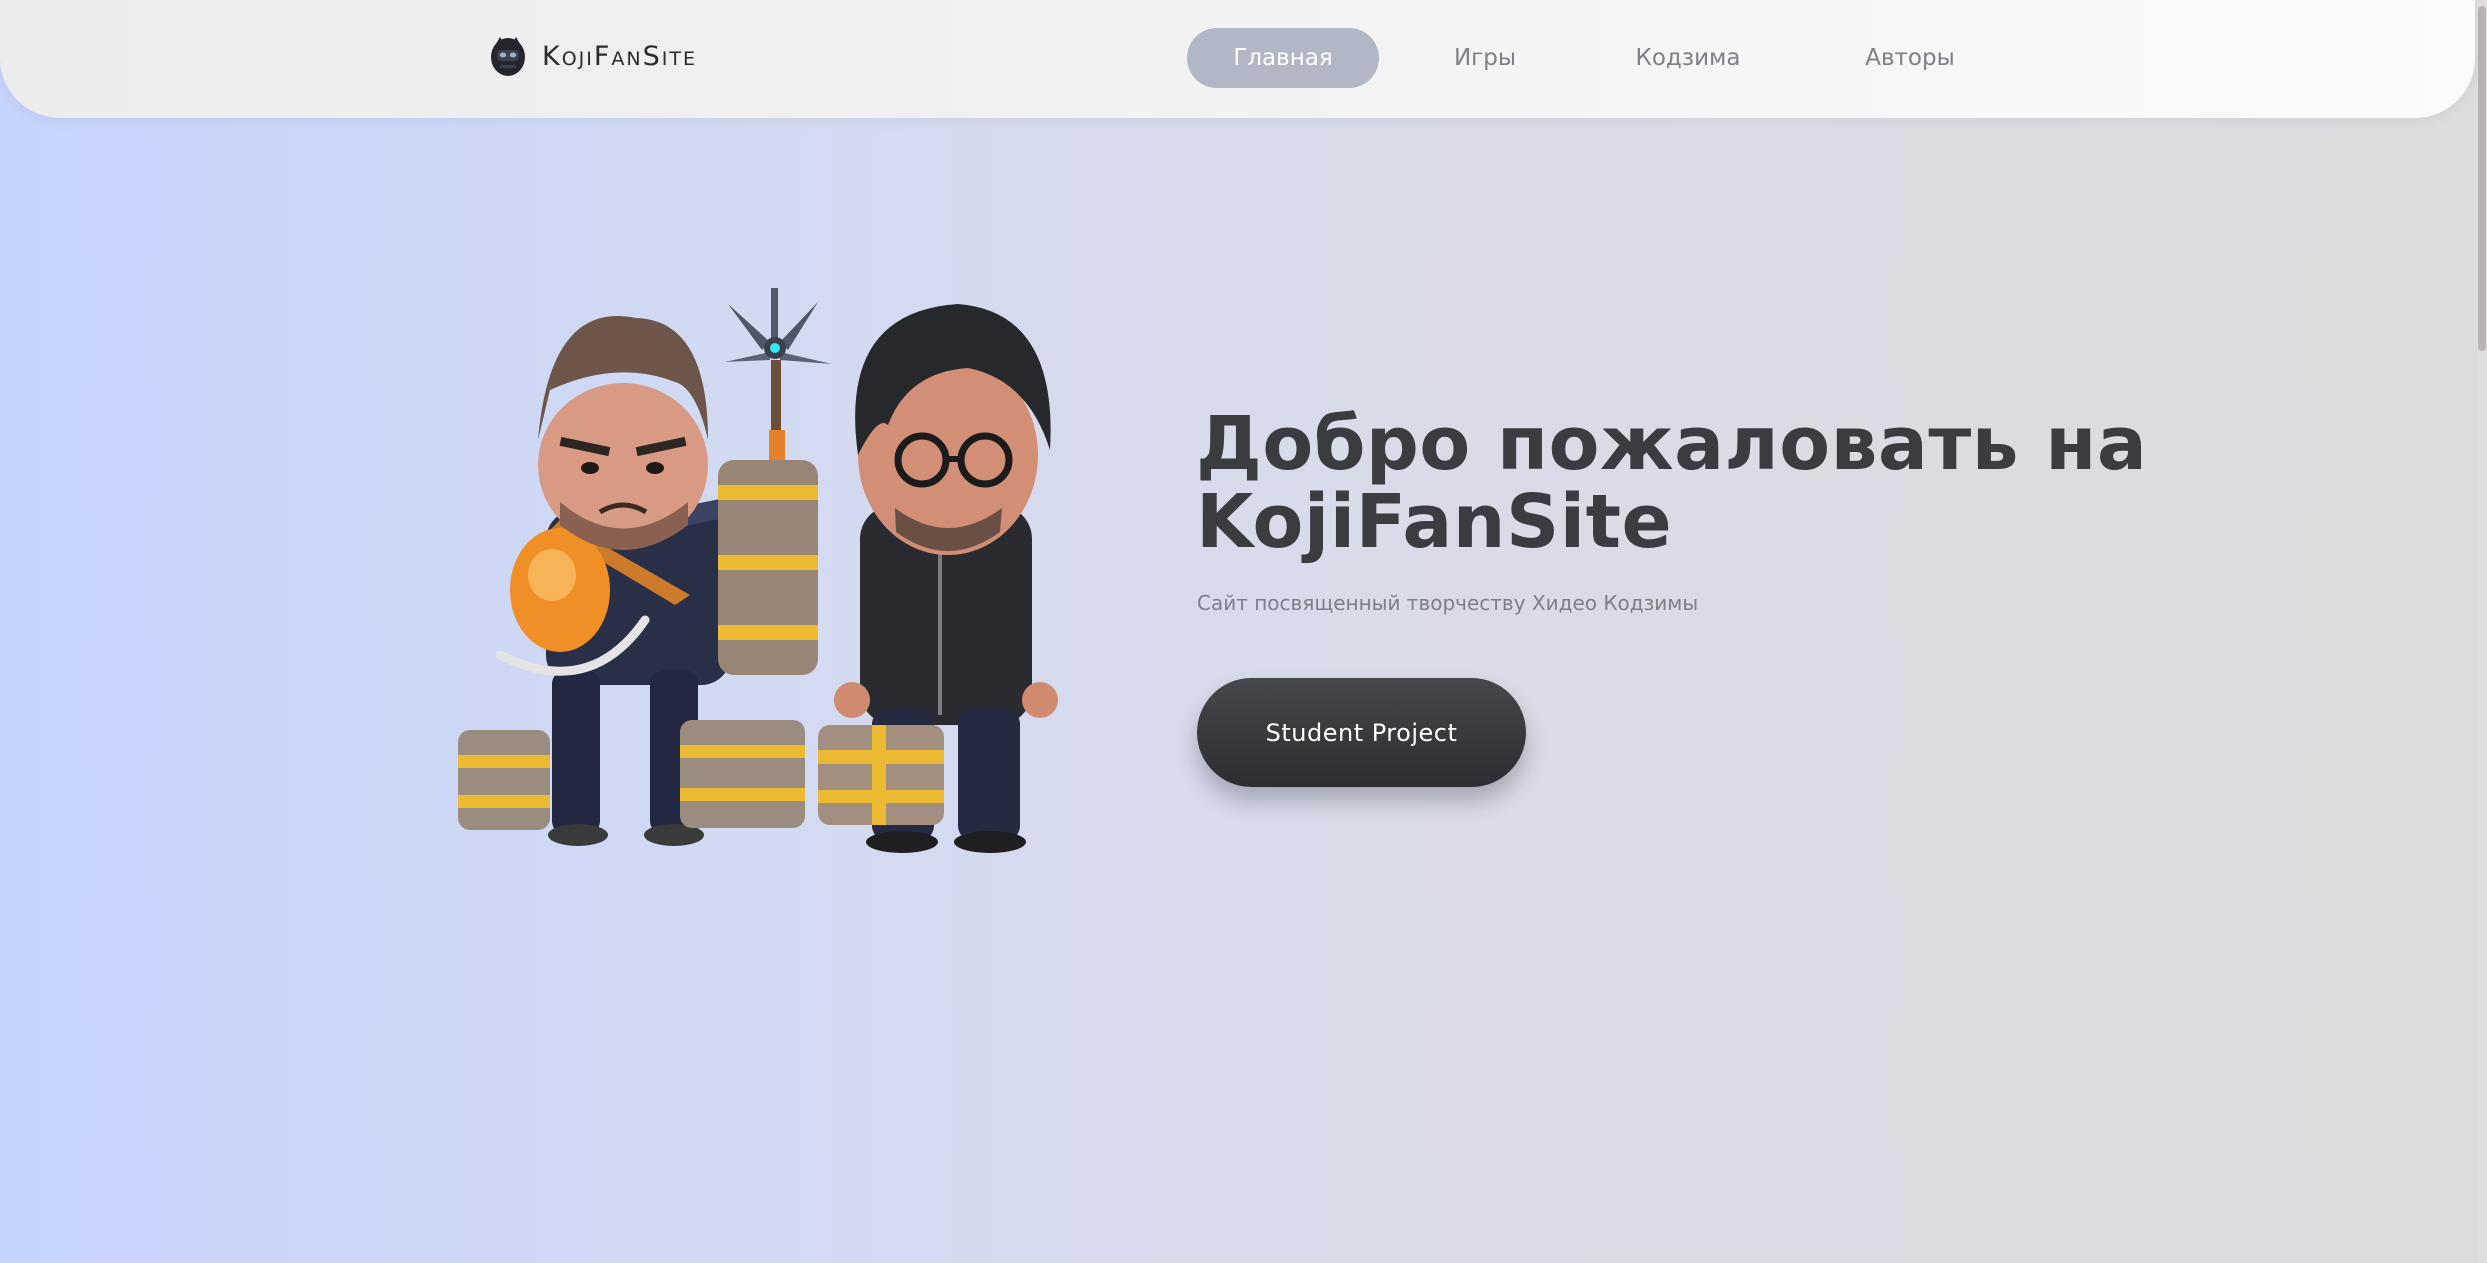 Image resolution: width=2487 pixels, height=1263 pixels. I want to click on scrollbar-thumb, so click(2482, 178).